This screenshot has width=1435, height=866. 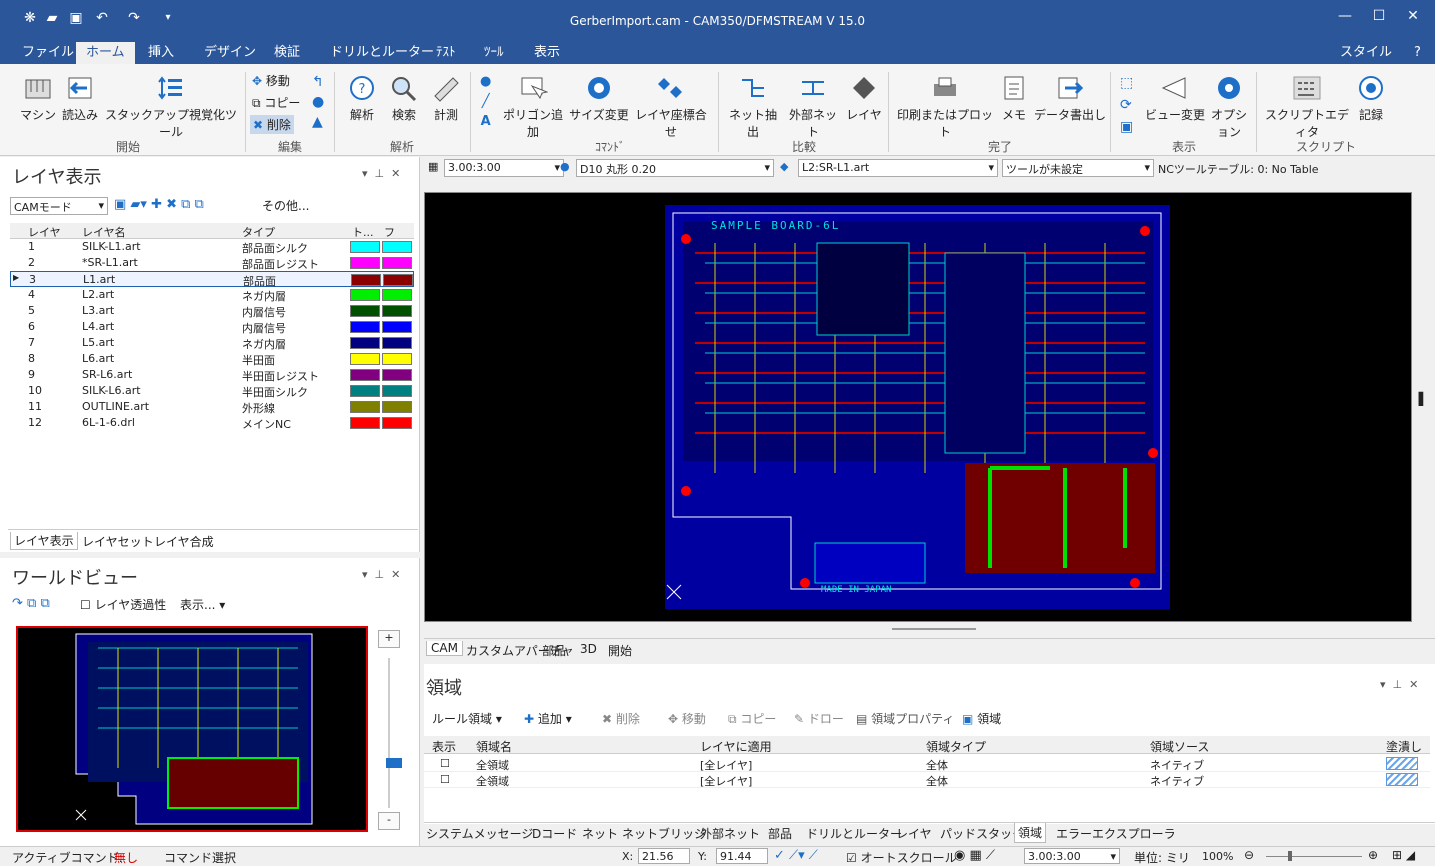 What do you see at coordinates (588, 649) in the screenshot?
I see `tab-3d: 3D` at bounding box center [588, 649].